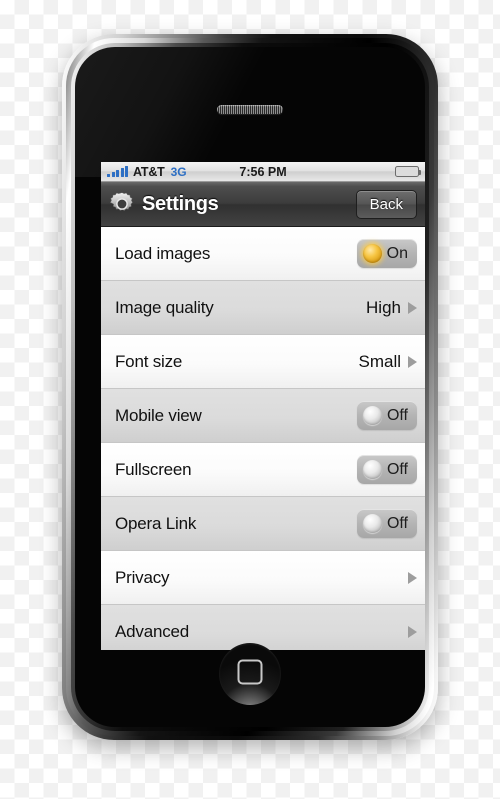 This screenshot has width=500, height=799. What do you see at coordinates (263, 416) in the screenshot?
I see `settings-row-mobile-view: Mobile view Off` at bounding box center [263, 416].